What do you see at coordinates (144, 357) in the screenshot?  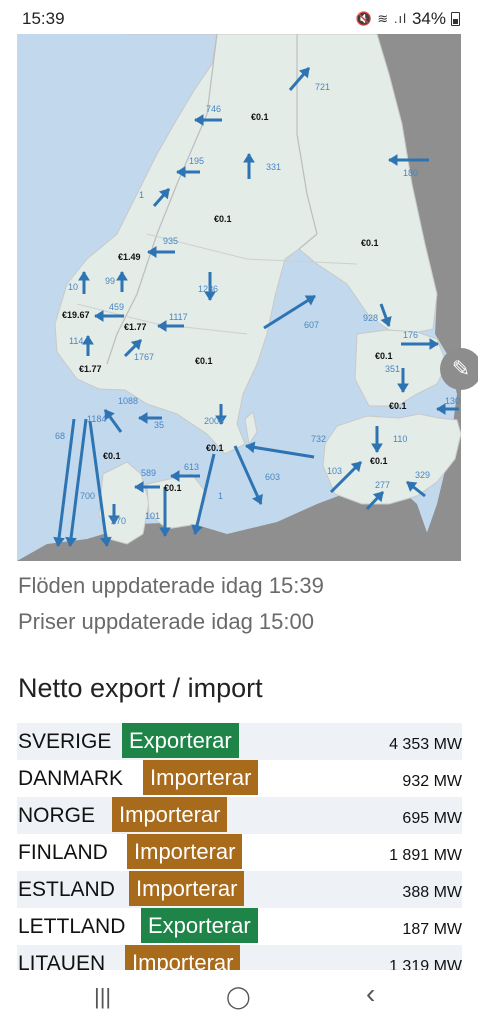 I see `flow-label: 1767` at bounding box center [144, 357].